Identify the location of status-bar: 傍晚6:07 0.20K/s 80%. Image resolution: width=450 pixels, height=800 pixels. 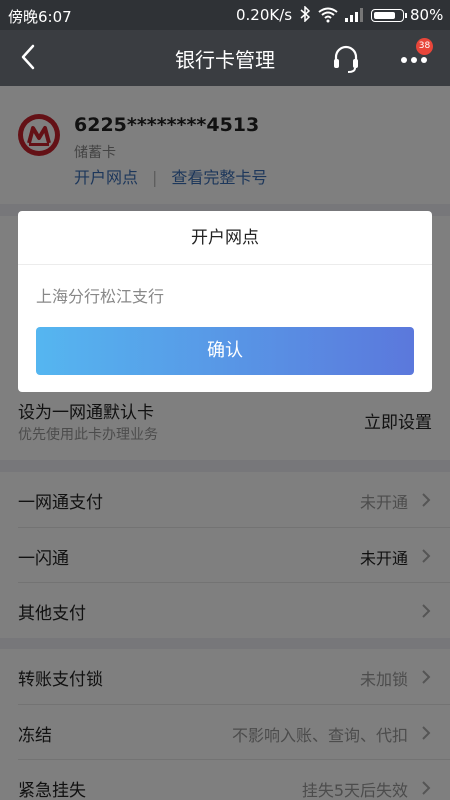
(225, 15).